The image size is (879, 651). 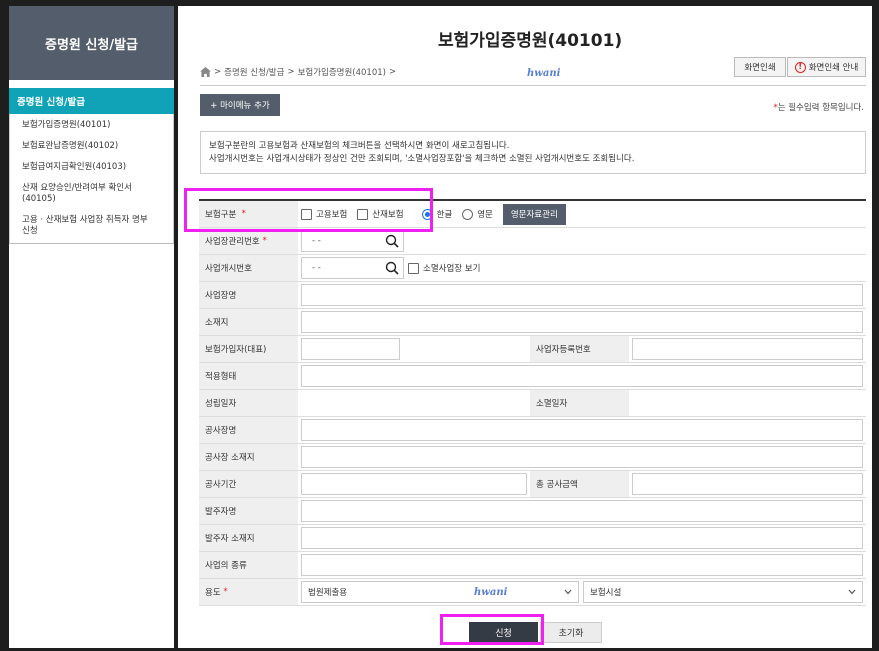 What do you see at coordinates (380, 214) in the screenshot?
I see `industrial-checkbox: 산재보험` at bounding box center [380, 214].